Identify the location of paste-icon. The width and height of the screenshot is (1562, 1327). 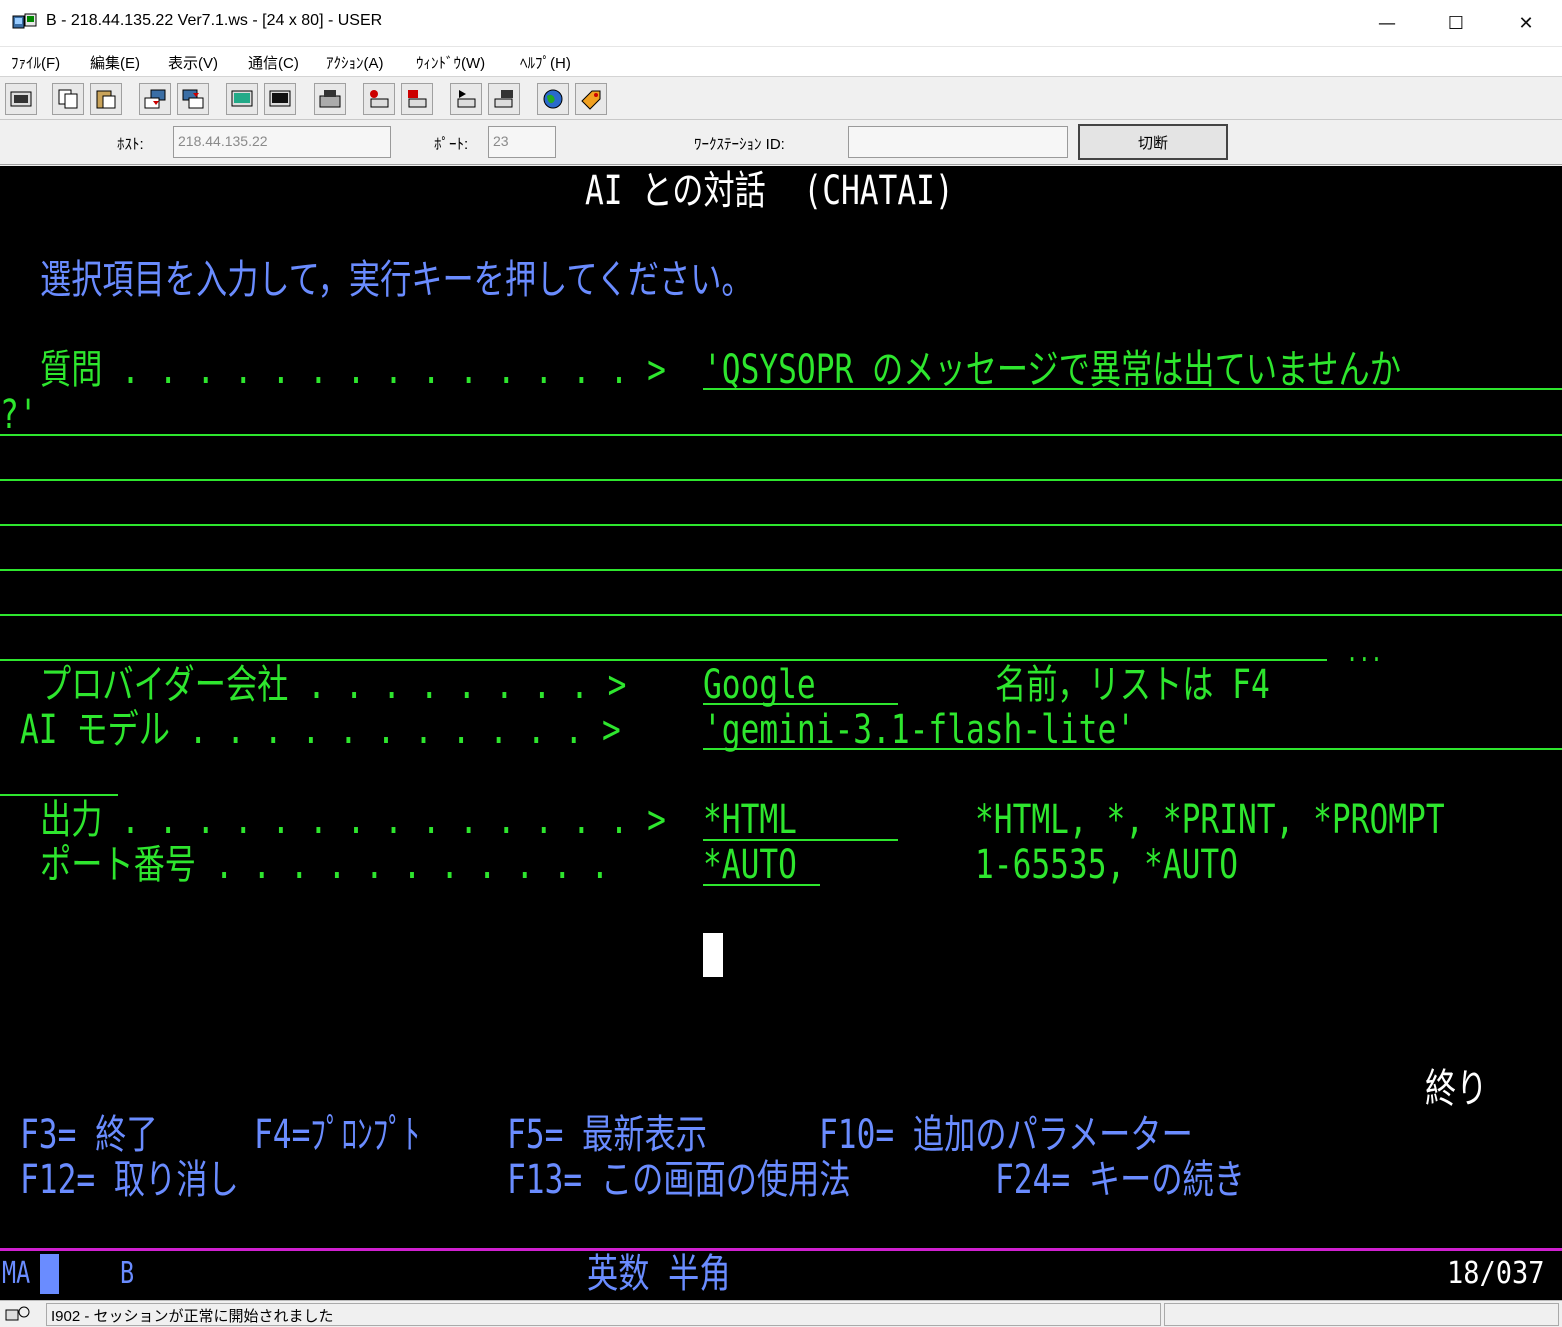
(106, 99).